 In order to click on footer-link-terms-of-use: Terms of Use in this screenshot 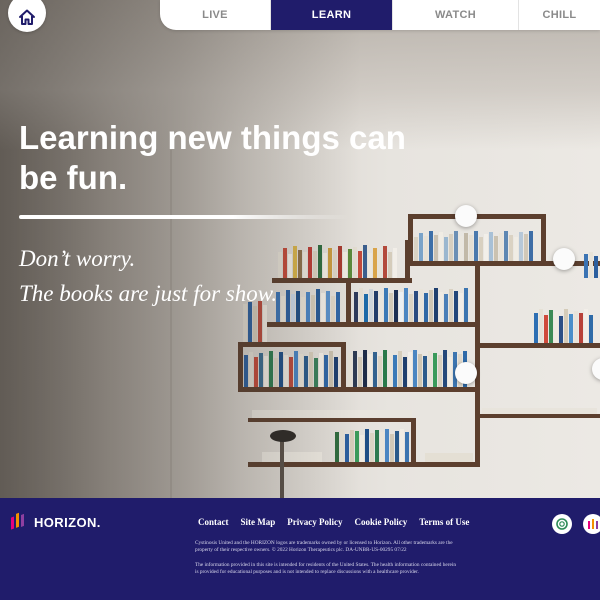, I will do `click(444, 522)`.